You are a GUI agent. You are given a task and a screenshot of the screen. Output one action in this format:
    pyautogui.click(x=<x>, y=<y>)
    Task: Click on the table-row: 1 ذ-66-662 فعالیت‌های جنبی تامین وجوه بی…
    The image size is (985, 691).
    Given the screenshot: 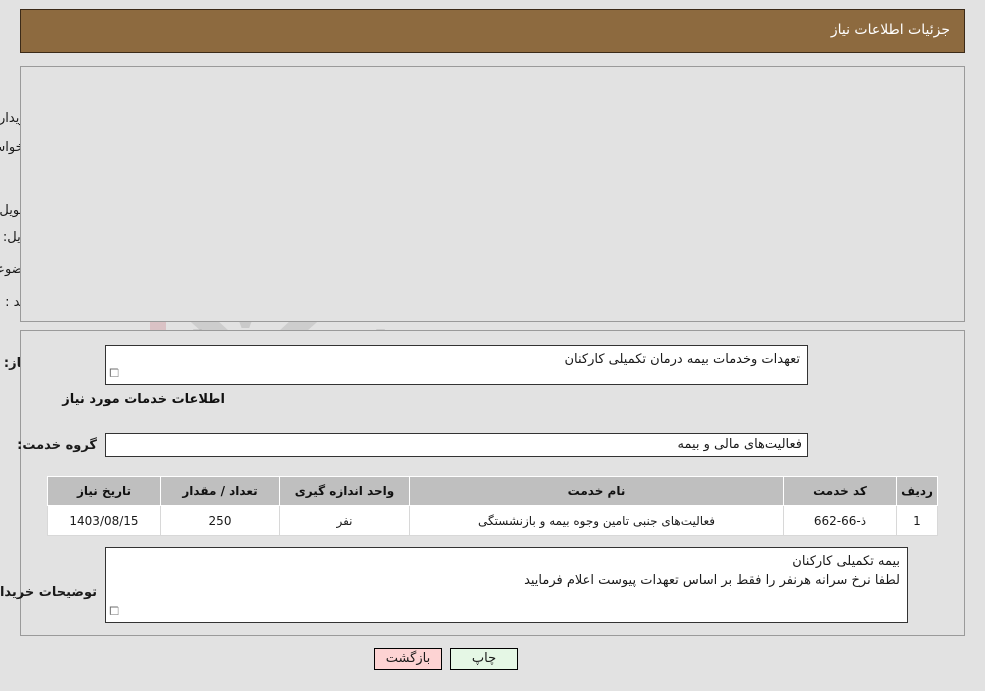 What is the action you would take?
    pyautogui.click(x=492, y=520)
    